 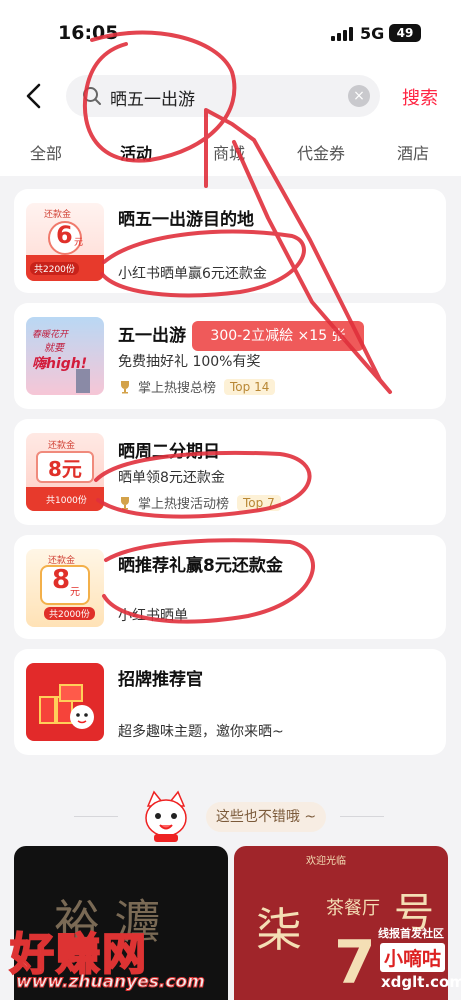 I want to click on card-title: 五一出游, so click(x=152, y=336).